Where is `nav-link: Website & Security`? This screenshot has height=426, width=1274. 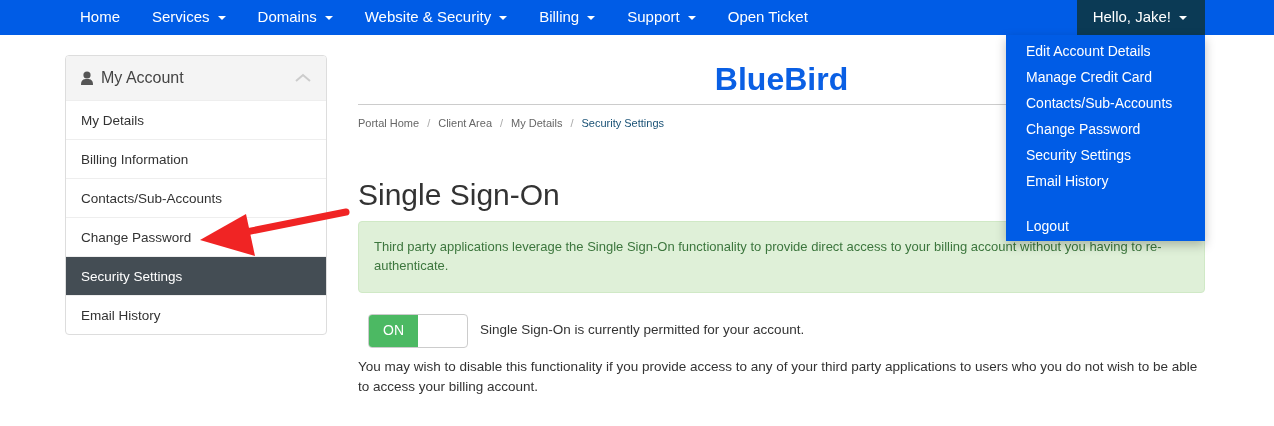
nav-link: Website & Security is located at coordinates (436, 17).